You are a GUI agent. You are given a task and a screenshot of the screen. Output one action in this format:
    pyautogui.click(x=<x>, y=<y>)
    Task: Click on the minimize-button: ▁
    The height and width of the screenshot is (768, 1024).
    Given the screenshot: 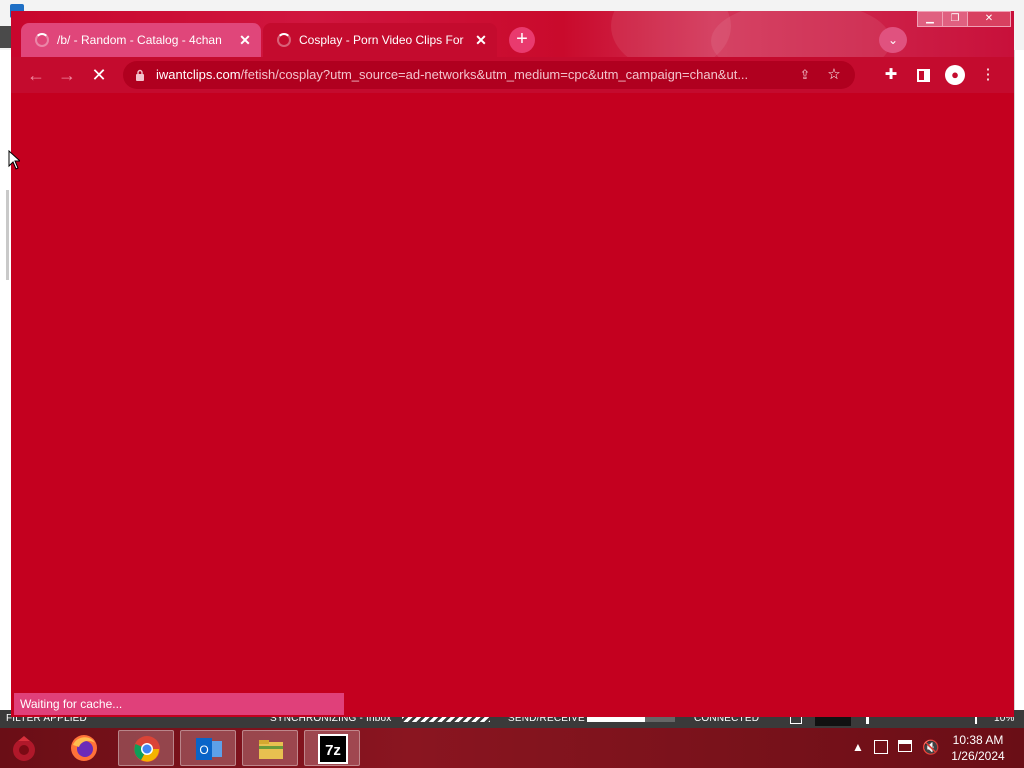 What is the action you would take?
    pyautogui.click(x=930, y=19)
    